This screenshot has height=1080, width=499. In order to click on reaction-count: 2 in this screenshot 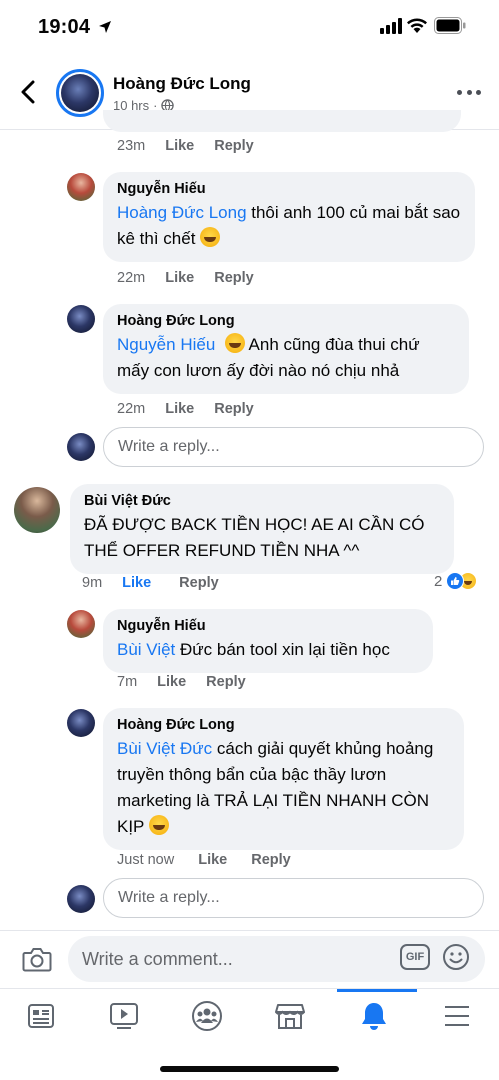, I will do `click(438, 581)`.